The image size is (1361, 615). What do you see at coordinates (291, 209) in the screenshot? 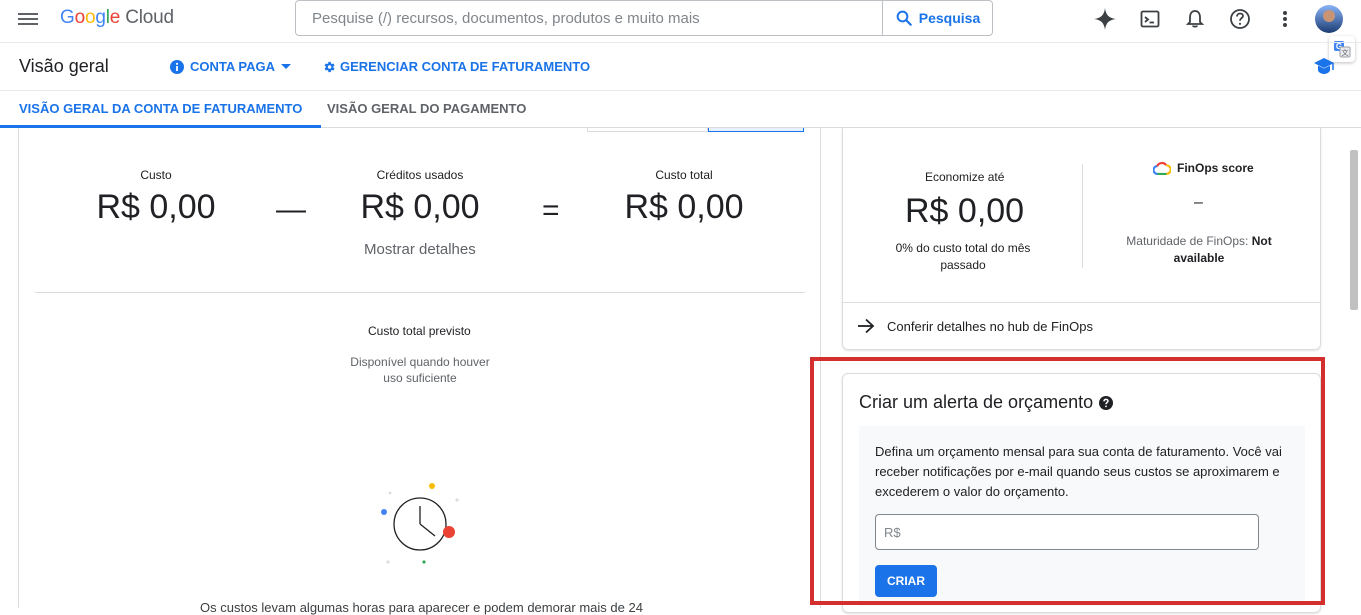
I see `minus-operator: —` at bounding box center [291, 209].